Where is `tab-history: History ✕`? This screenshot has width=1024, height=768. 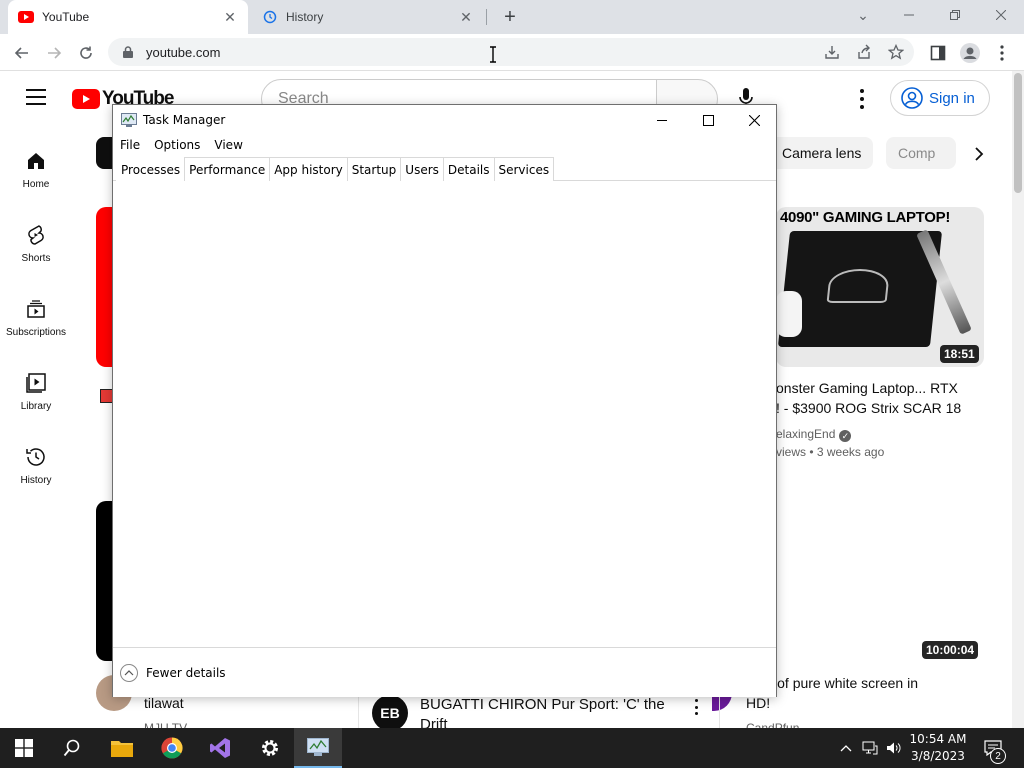 tab-history: History ✕ is located at coordinates (368, 17).